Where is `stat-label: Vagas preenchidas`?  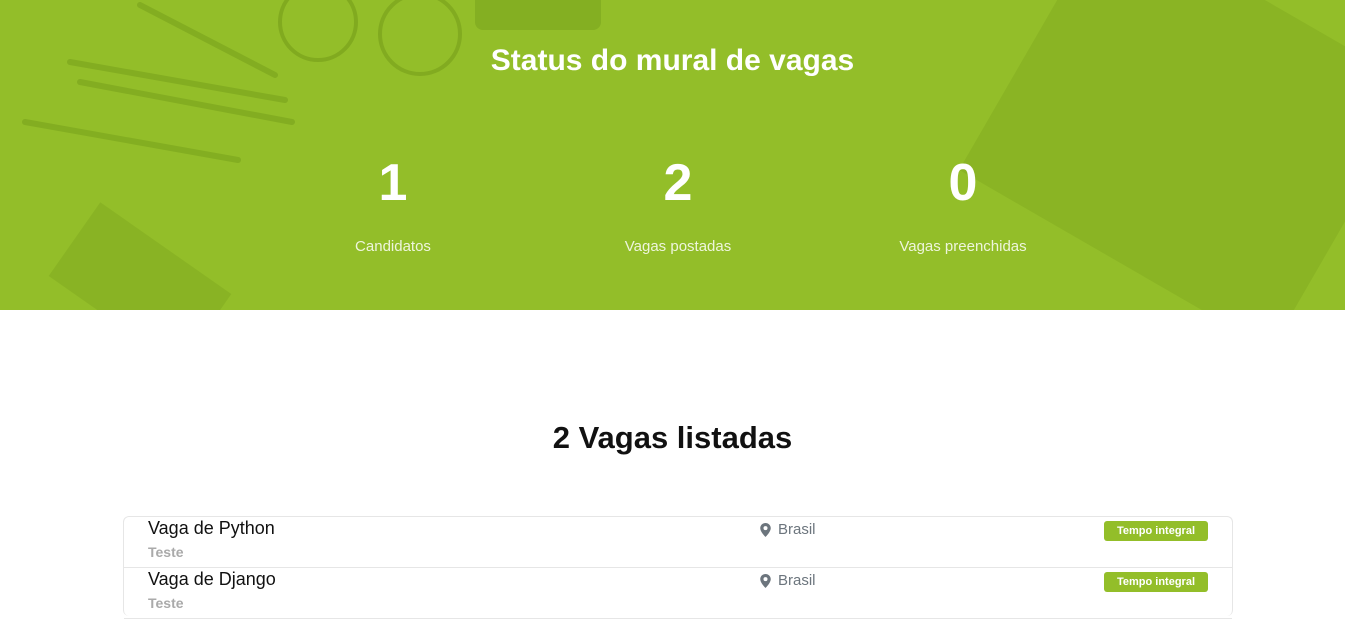
stat-label: Vagas preenchidas is located at coordinates (963, 246).